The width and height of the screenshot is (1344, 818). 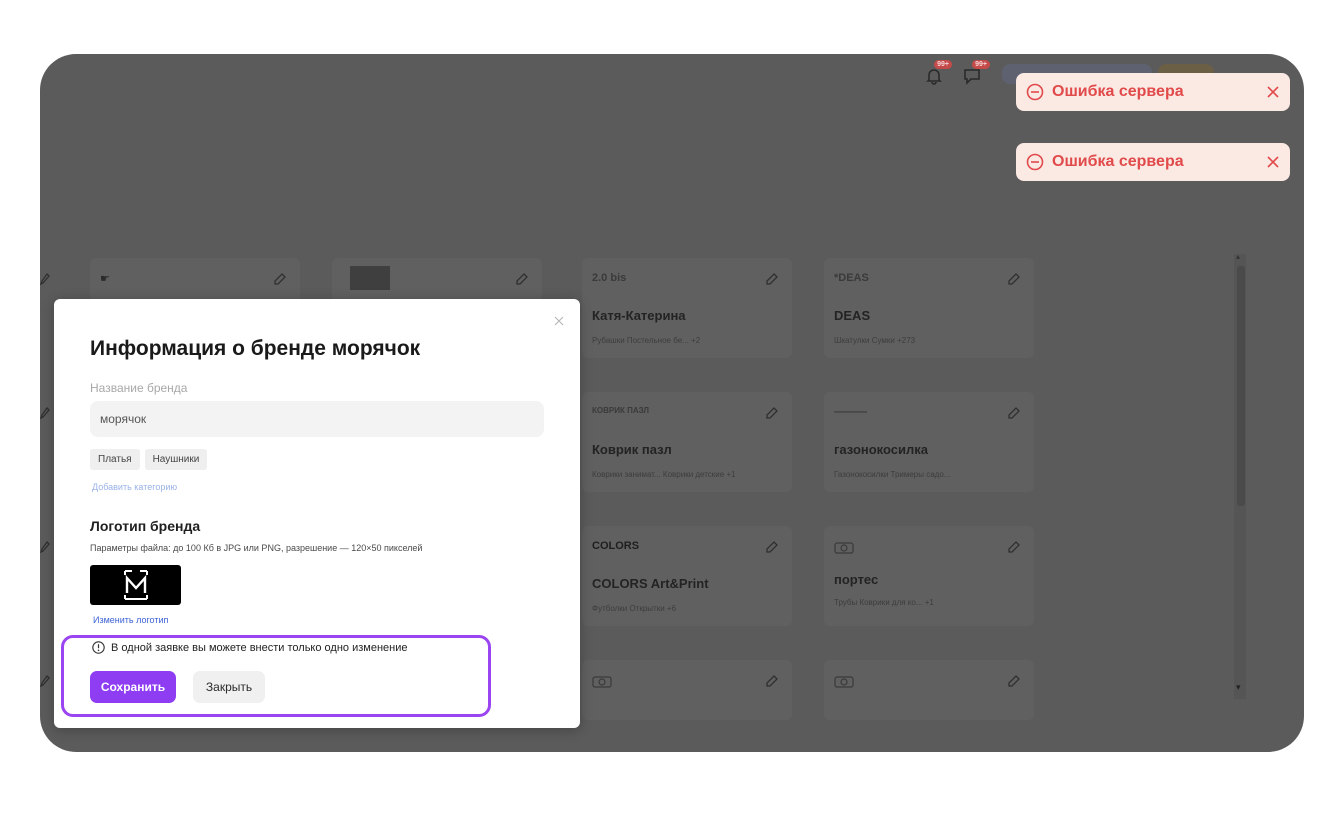 What do you see at coordinates (609, 278) in the screenshot?
I see `brand-logo: 2.0 bis` at bounding box center [609, 278].